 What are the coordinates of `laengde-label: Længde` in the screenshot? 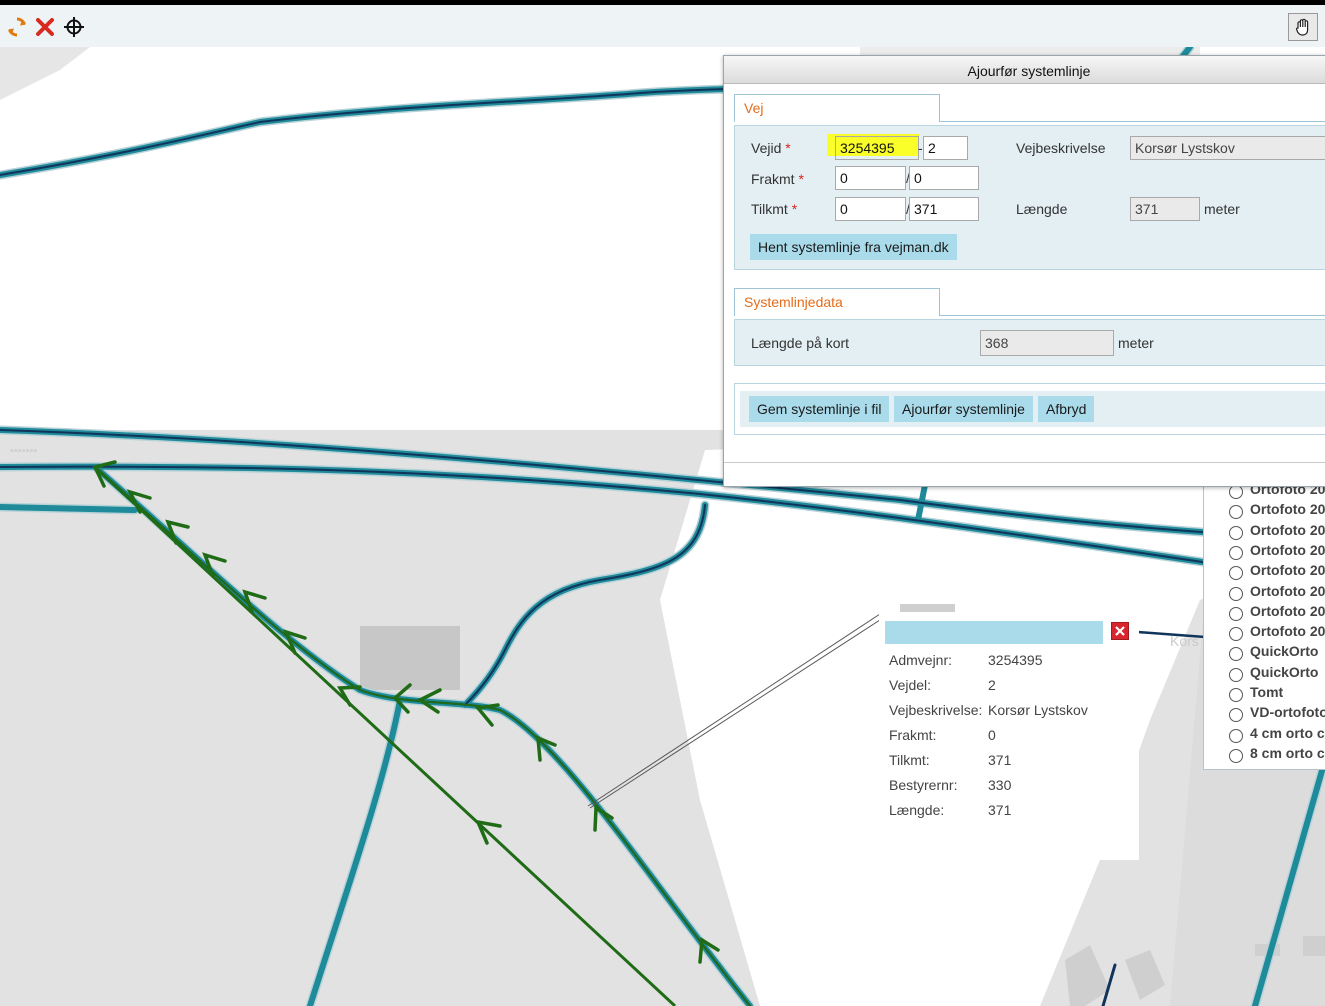 It's located at (1042, 209).